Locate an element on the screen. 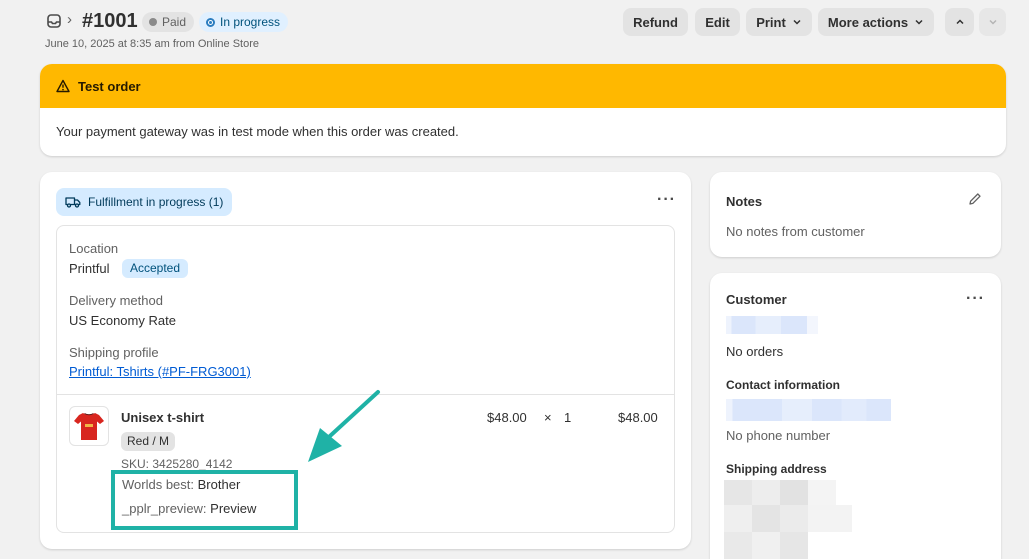 Image resolution: width=1029 pixels, height=559 pixels. delivery-method-value: US Economy Rate is located at coordinates (122, 320).